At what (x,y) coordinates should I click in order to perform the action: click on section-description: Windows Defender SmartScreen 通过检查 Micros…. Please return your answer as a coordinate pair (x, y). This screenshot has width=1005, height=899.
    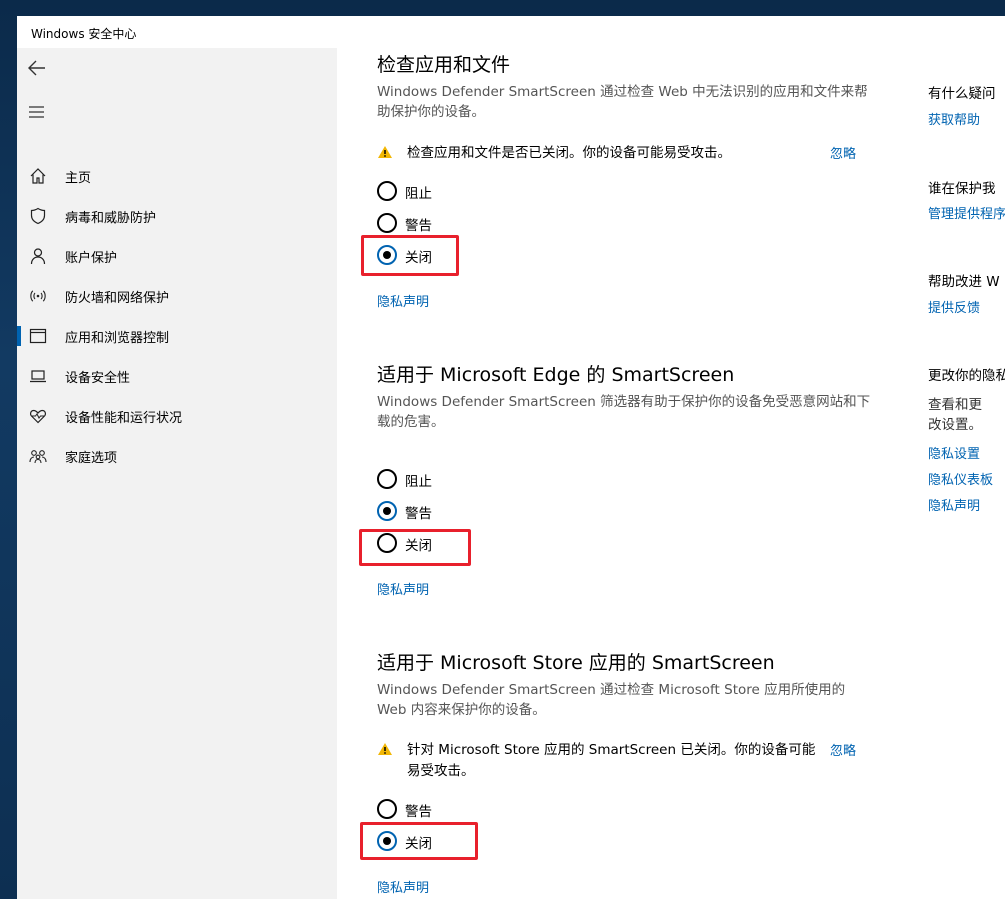
    Looking at the image, I should click on (611, 700).